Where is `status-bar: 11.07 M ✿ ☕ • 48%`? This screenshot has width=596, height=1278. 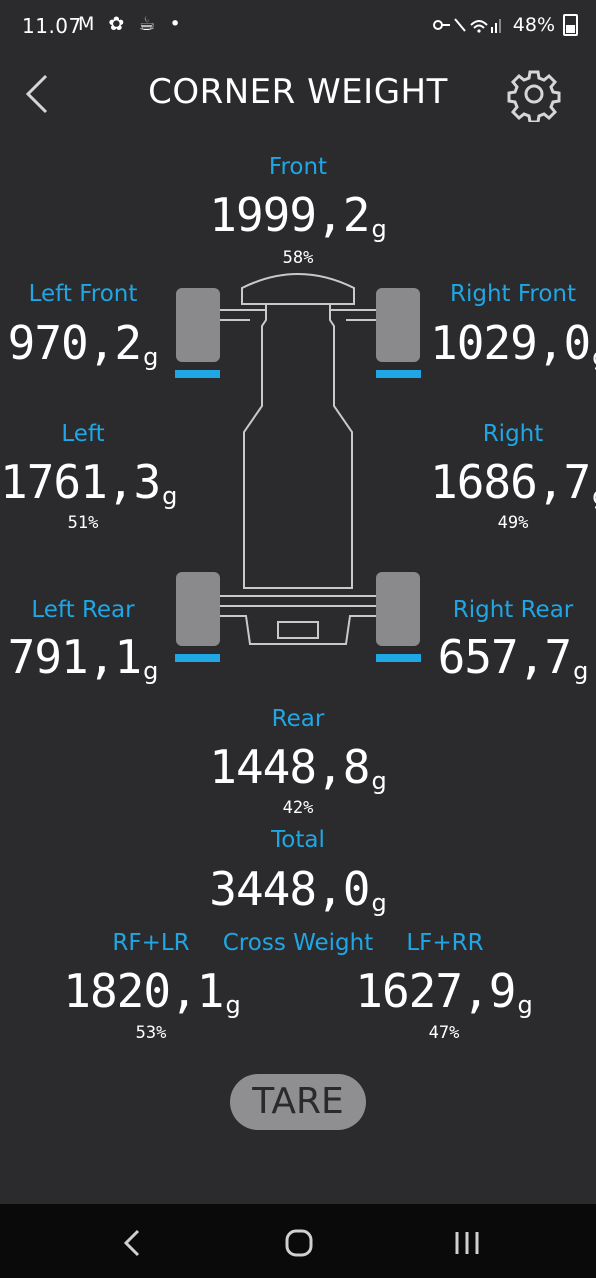 status-bar: 11.07 M ✿ ☕ • 48% is located at coordinates (298, 26).